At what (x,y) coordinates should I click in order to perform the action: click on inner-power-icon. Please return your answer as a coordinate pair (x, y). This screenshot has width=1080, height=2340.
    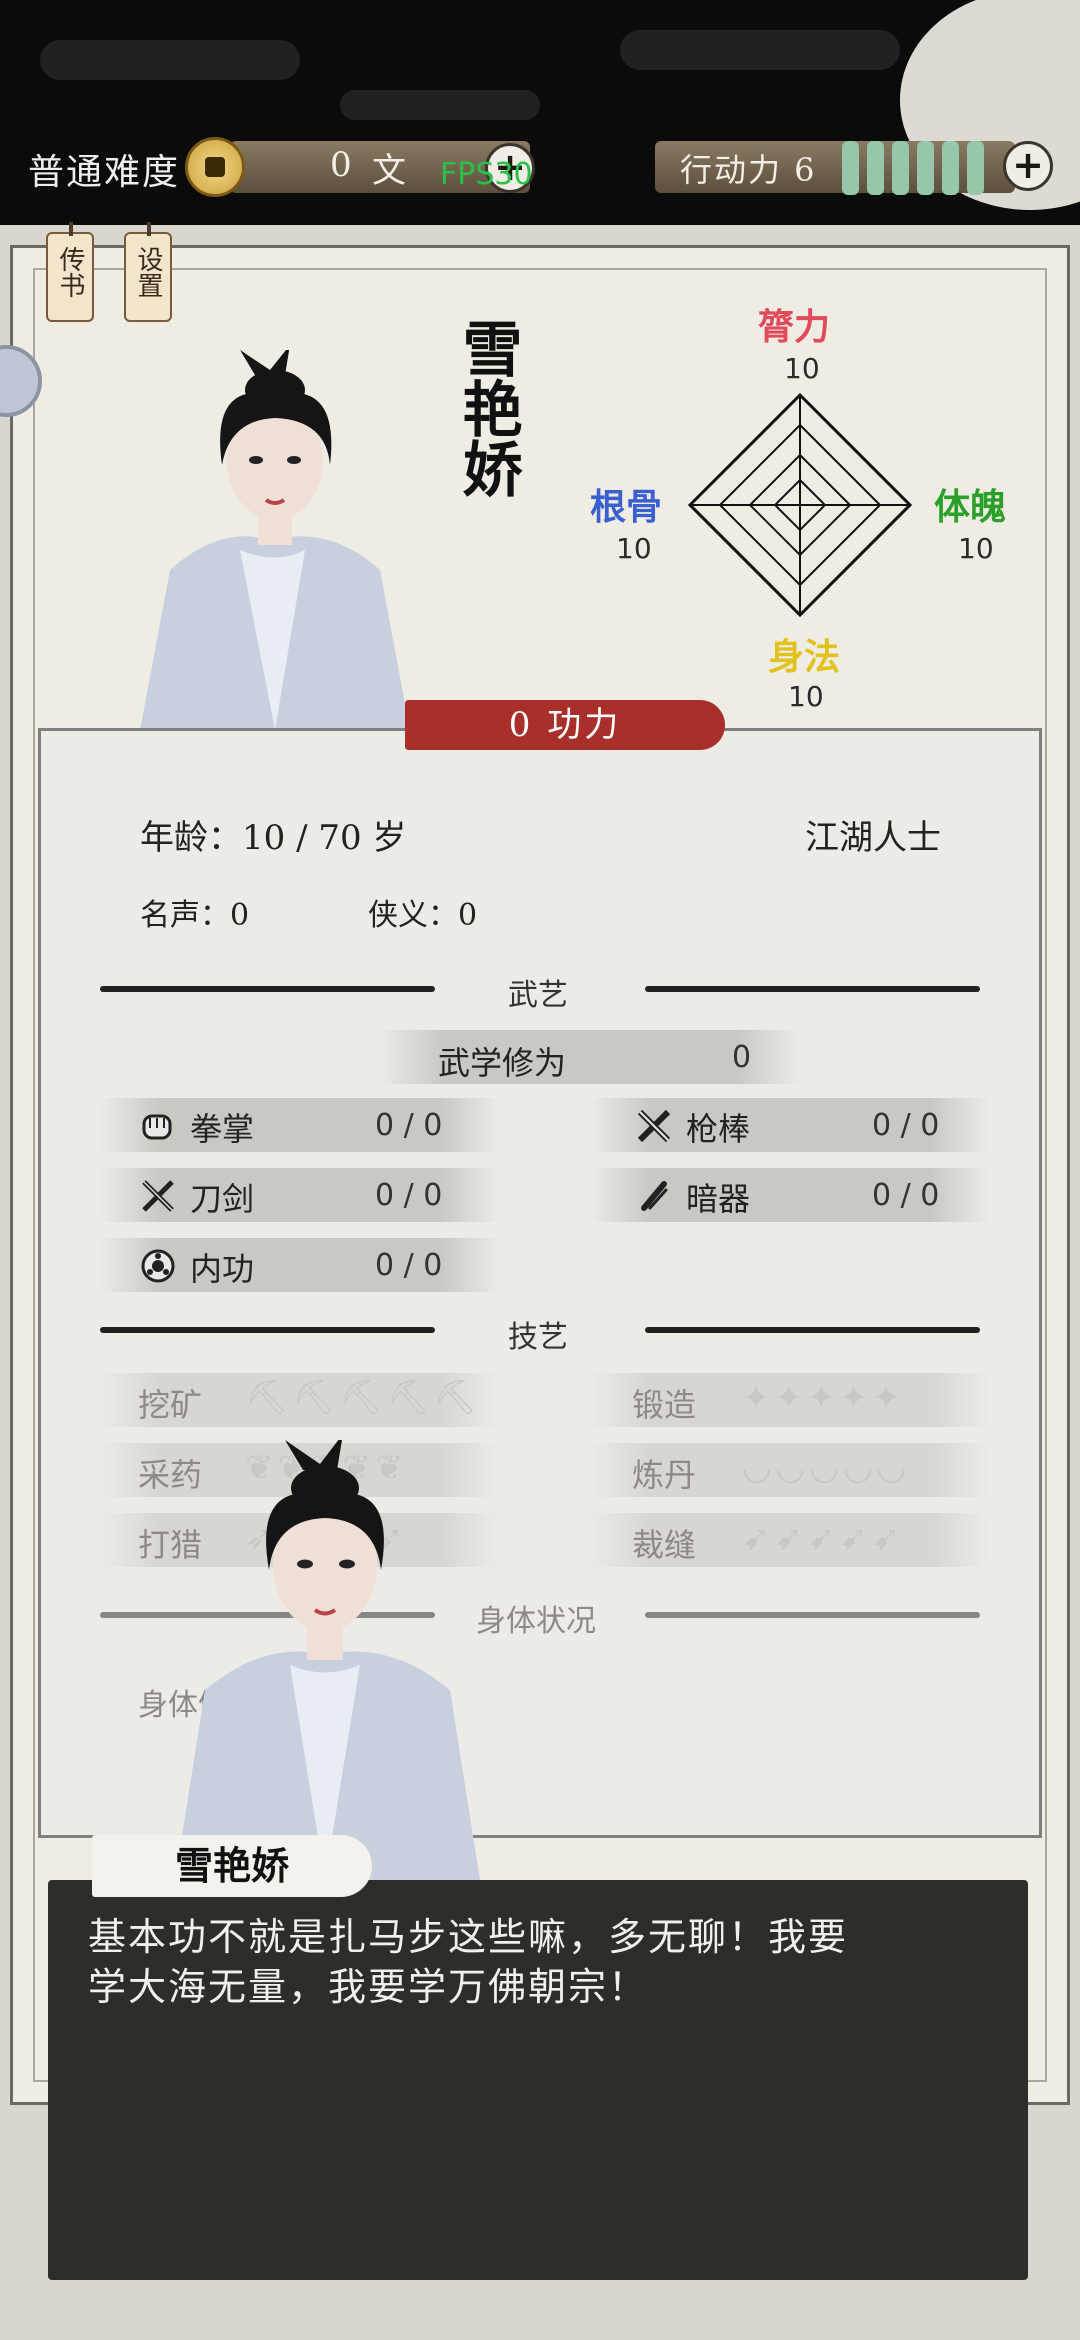
    Looking at the image, I should click on (158, 1266).